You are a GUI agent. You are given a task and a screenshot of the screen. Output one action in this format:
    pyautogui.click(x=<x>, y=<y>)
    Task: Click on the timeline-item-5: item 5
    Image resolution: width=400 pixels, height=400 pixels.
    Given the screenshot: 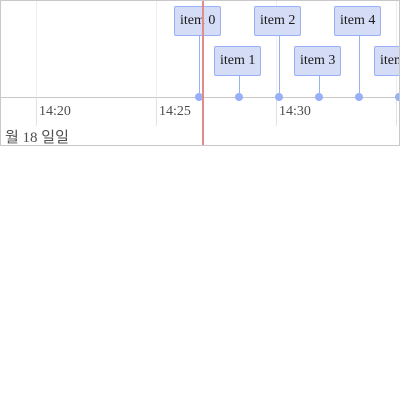 What is the action you would take?
    pyautogui.click(x=386, y=61)
    